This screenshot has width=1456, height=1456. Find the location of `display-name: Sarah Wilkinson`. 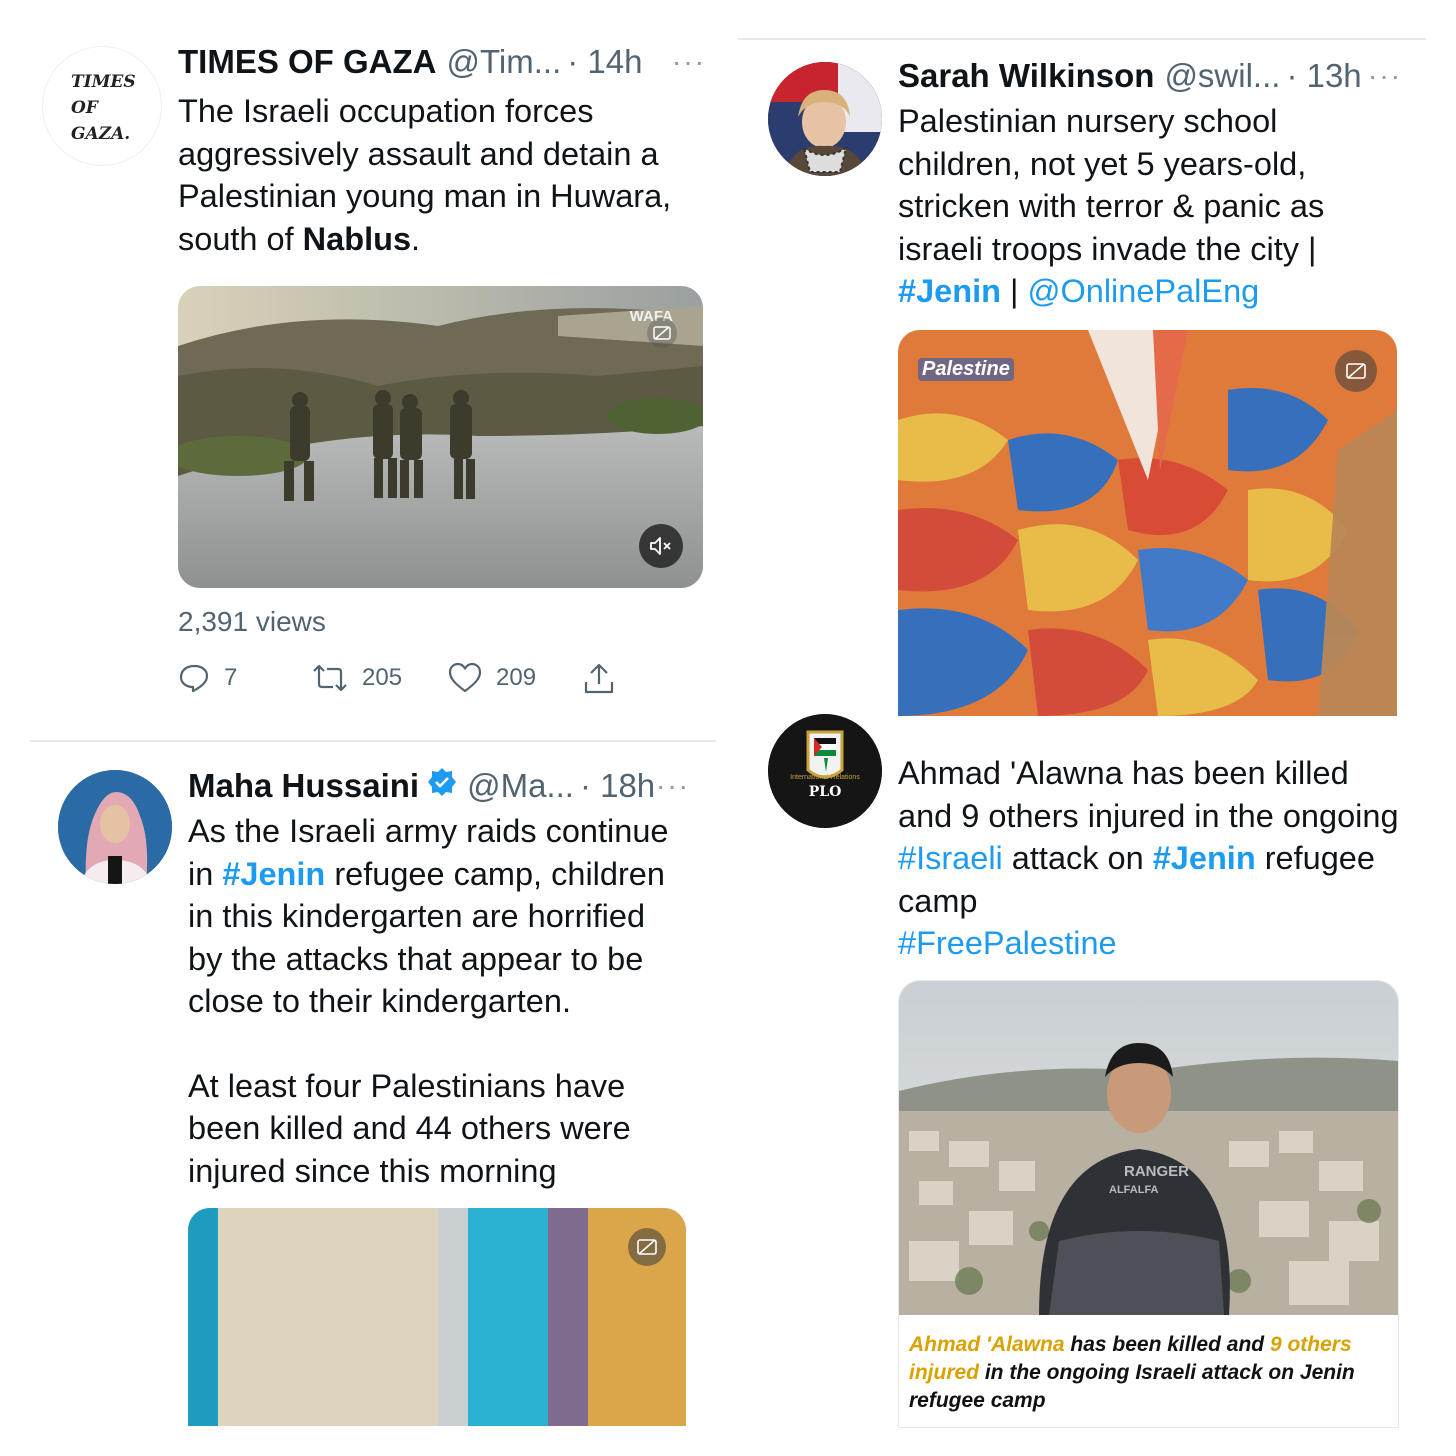

display-name: Sarah Wilkinson is located at coordinates (1026, 76).